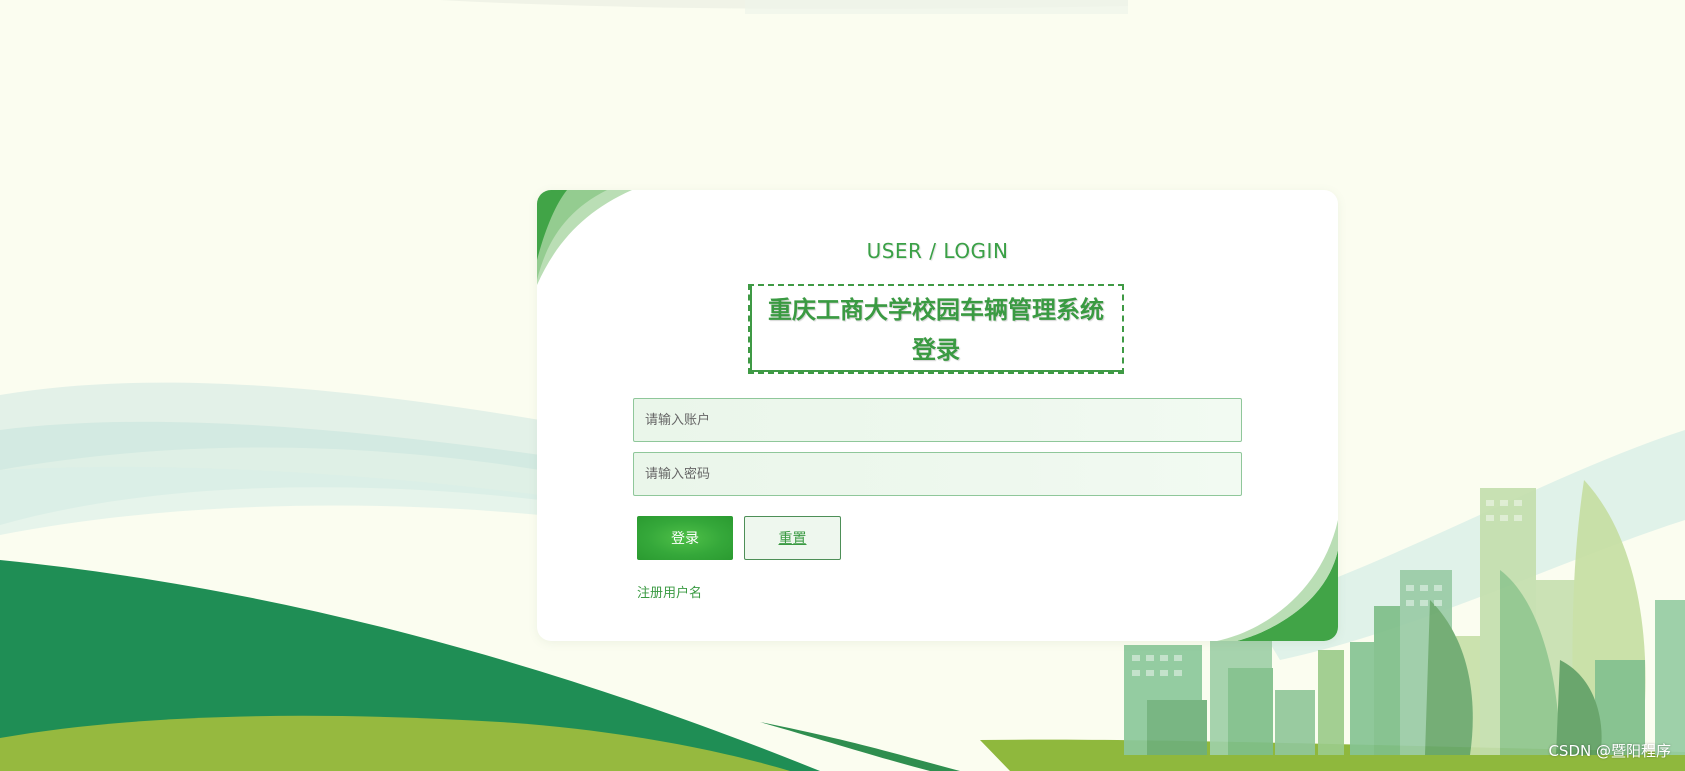 This screenshot has width=1685, height=771. What do you see at coordinates (685, 538) in the screenshot?
I see `login-button: 登录` at bounding box center [685, 538].